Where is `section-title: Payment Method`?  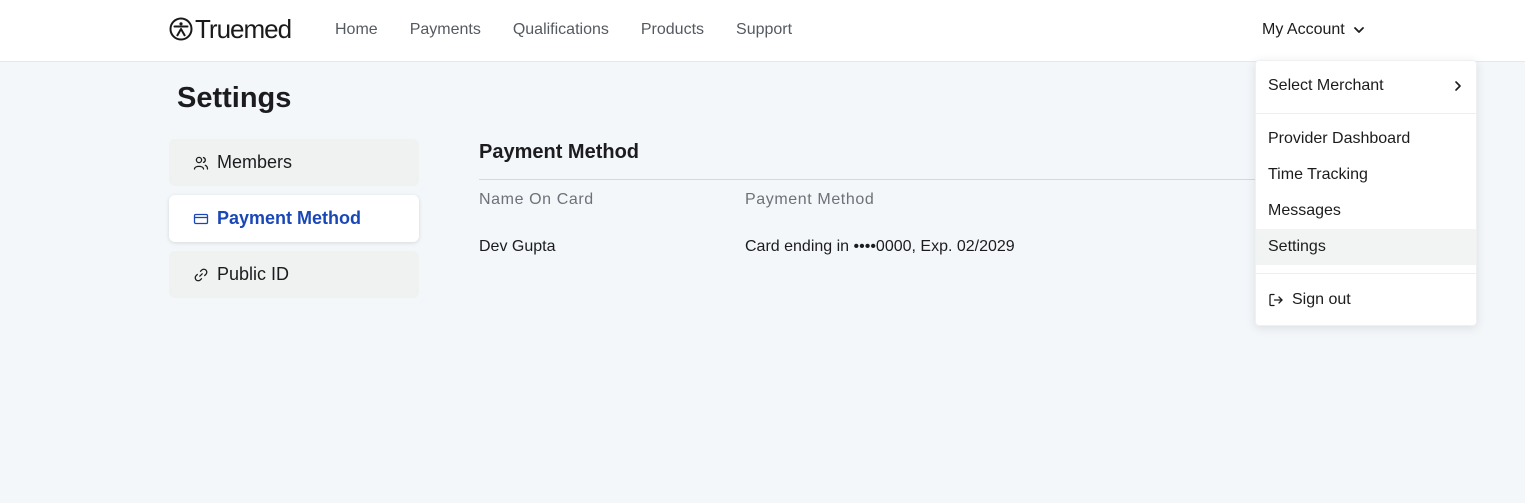
section-title: Payment Method is located at coordinates (559, 152).